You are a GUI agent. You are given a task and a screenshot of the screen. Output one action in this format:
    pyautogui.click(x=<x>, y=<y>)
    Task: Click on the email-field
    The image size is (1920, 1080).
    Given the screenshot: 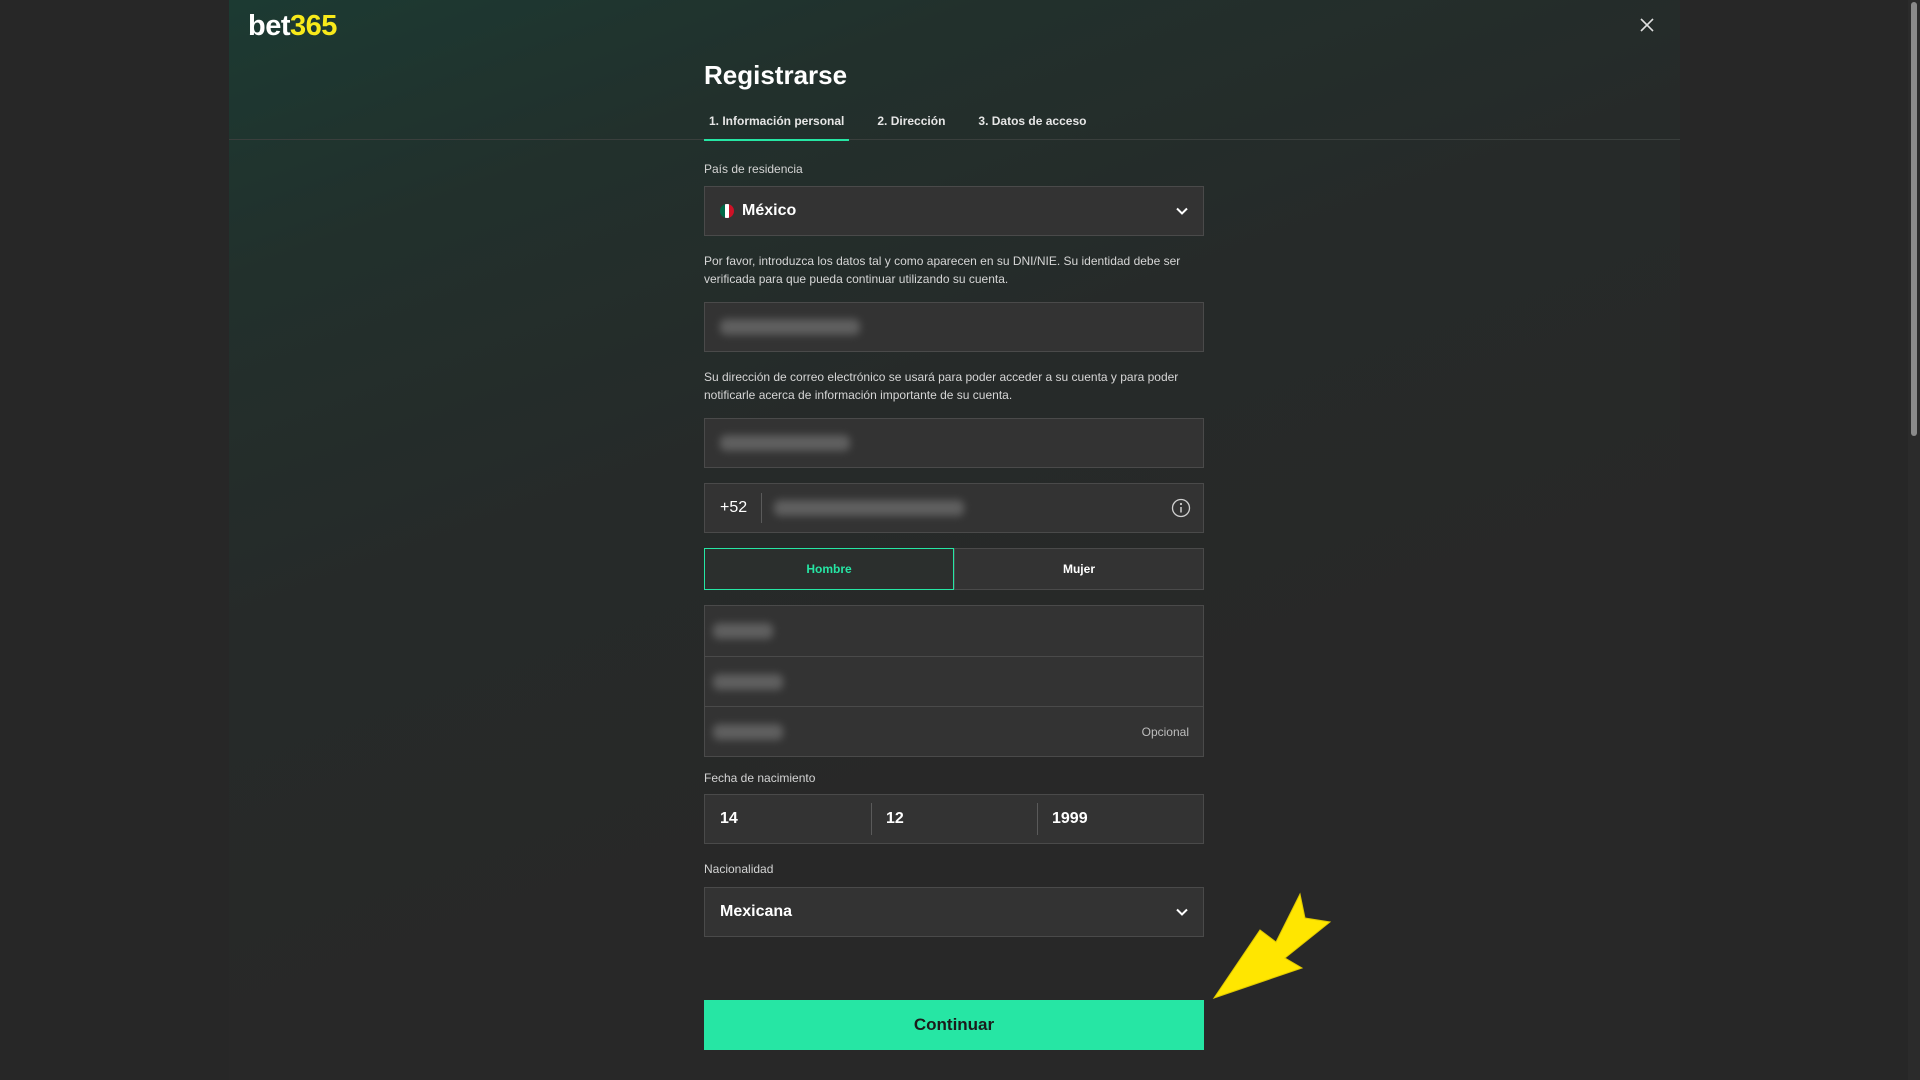 What is the action you would take?
    pyautogui.click(x=954, y=443)
    